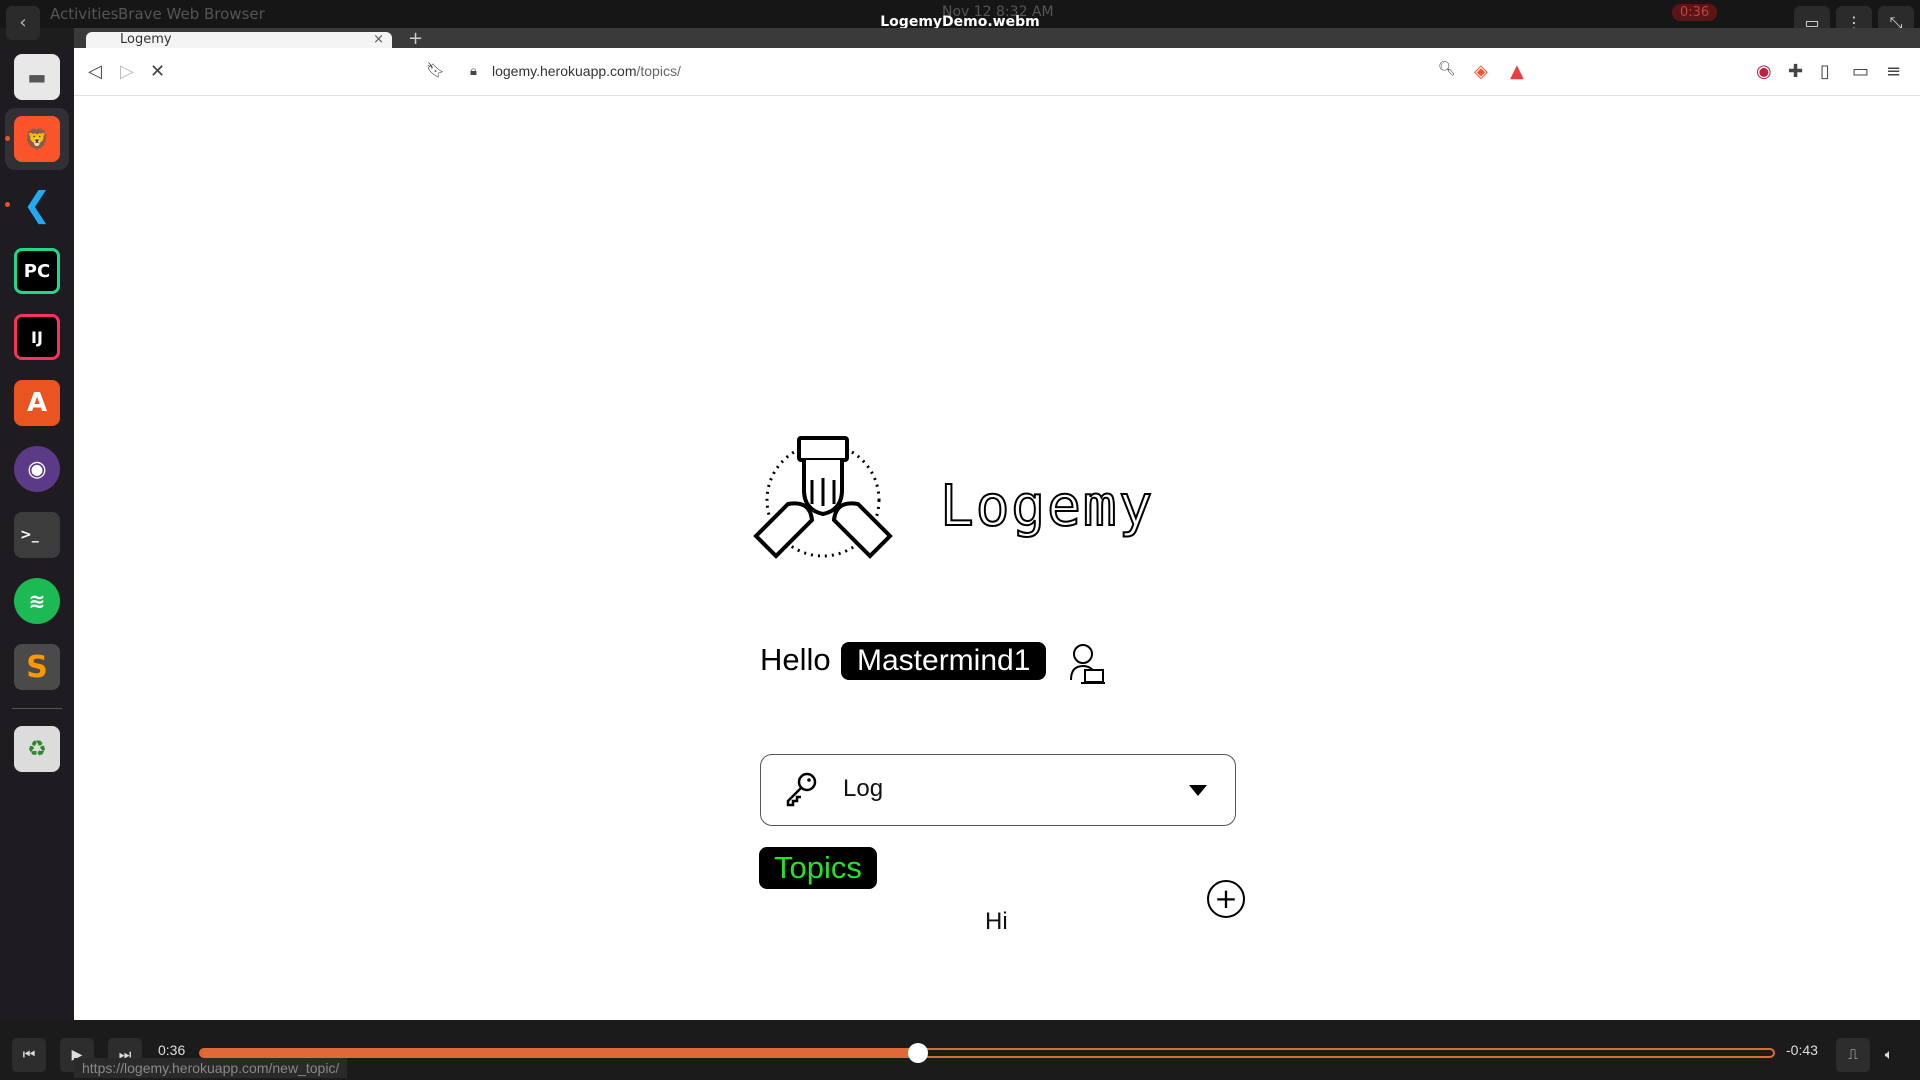 The image size is (1920, 1080). What do you see at coordinates (37, 337) in the screenshot?
I see `intellij-icon: IJ` at bounding box center [37, 337].